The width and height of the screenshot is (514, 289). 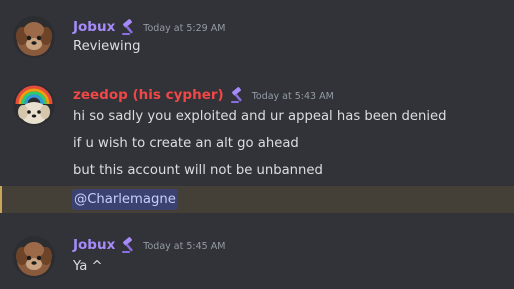 I want to click on message-text: Ya ^, so click(x=88, y=266).